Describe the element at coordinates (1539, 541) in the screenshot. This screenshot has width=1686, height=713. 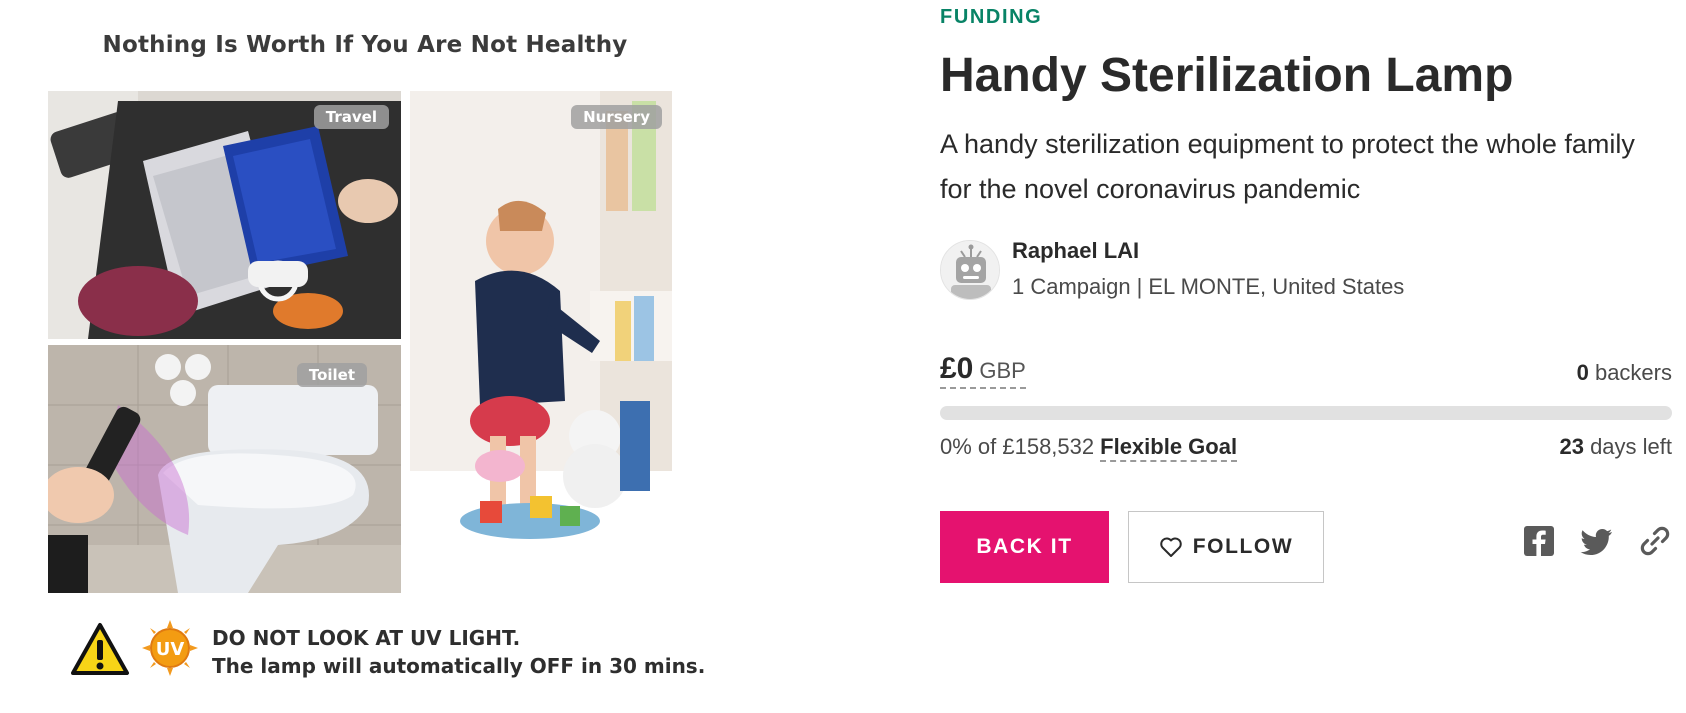
I see `facebook-icon` at that location.